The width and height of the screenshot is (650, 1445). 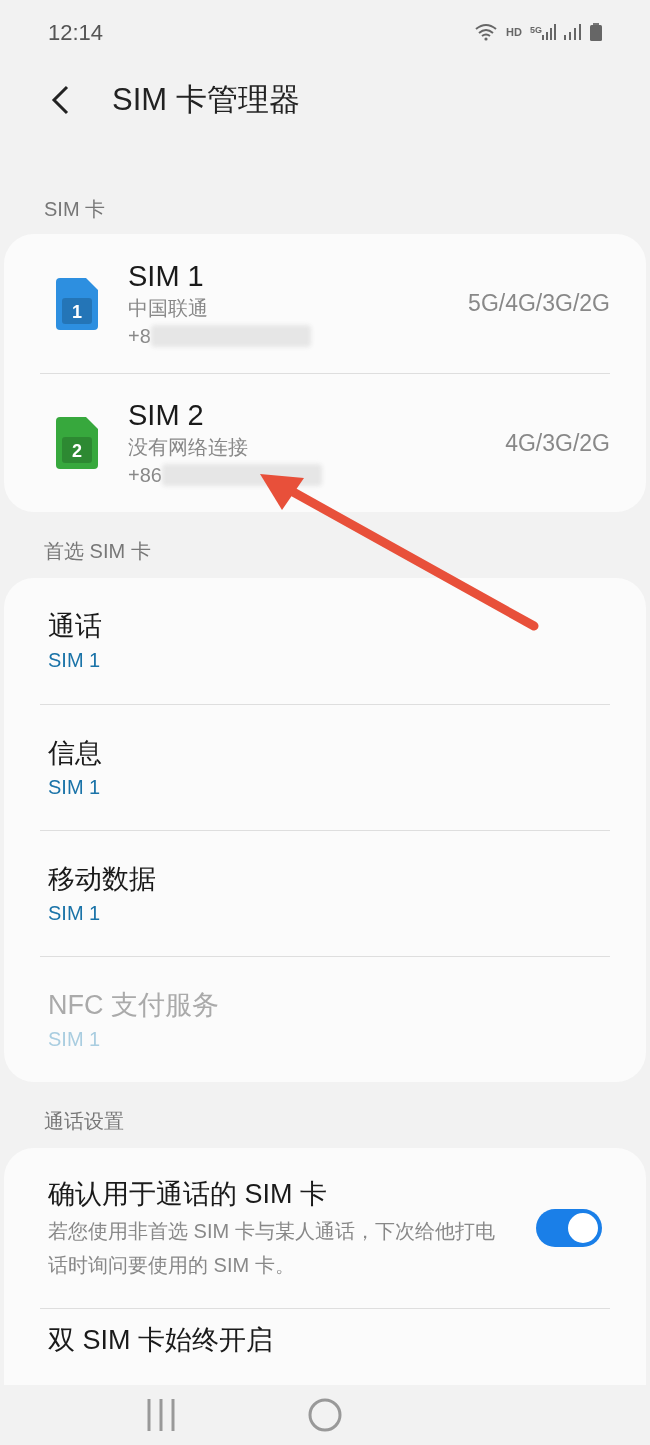 I want to click on page-title: SIM 卡管理器, so click(x=206, y=99).